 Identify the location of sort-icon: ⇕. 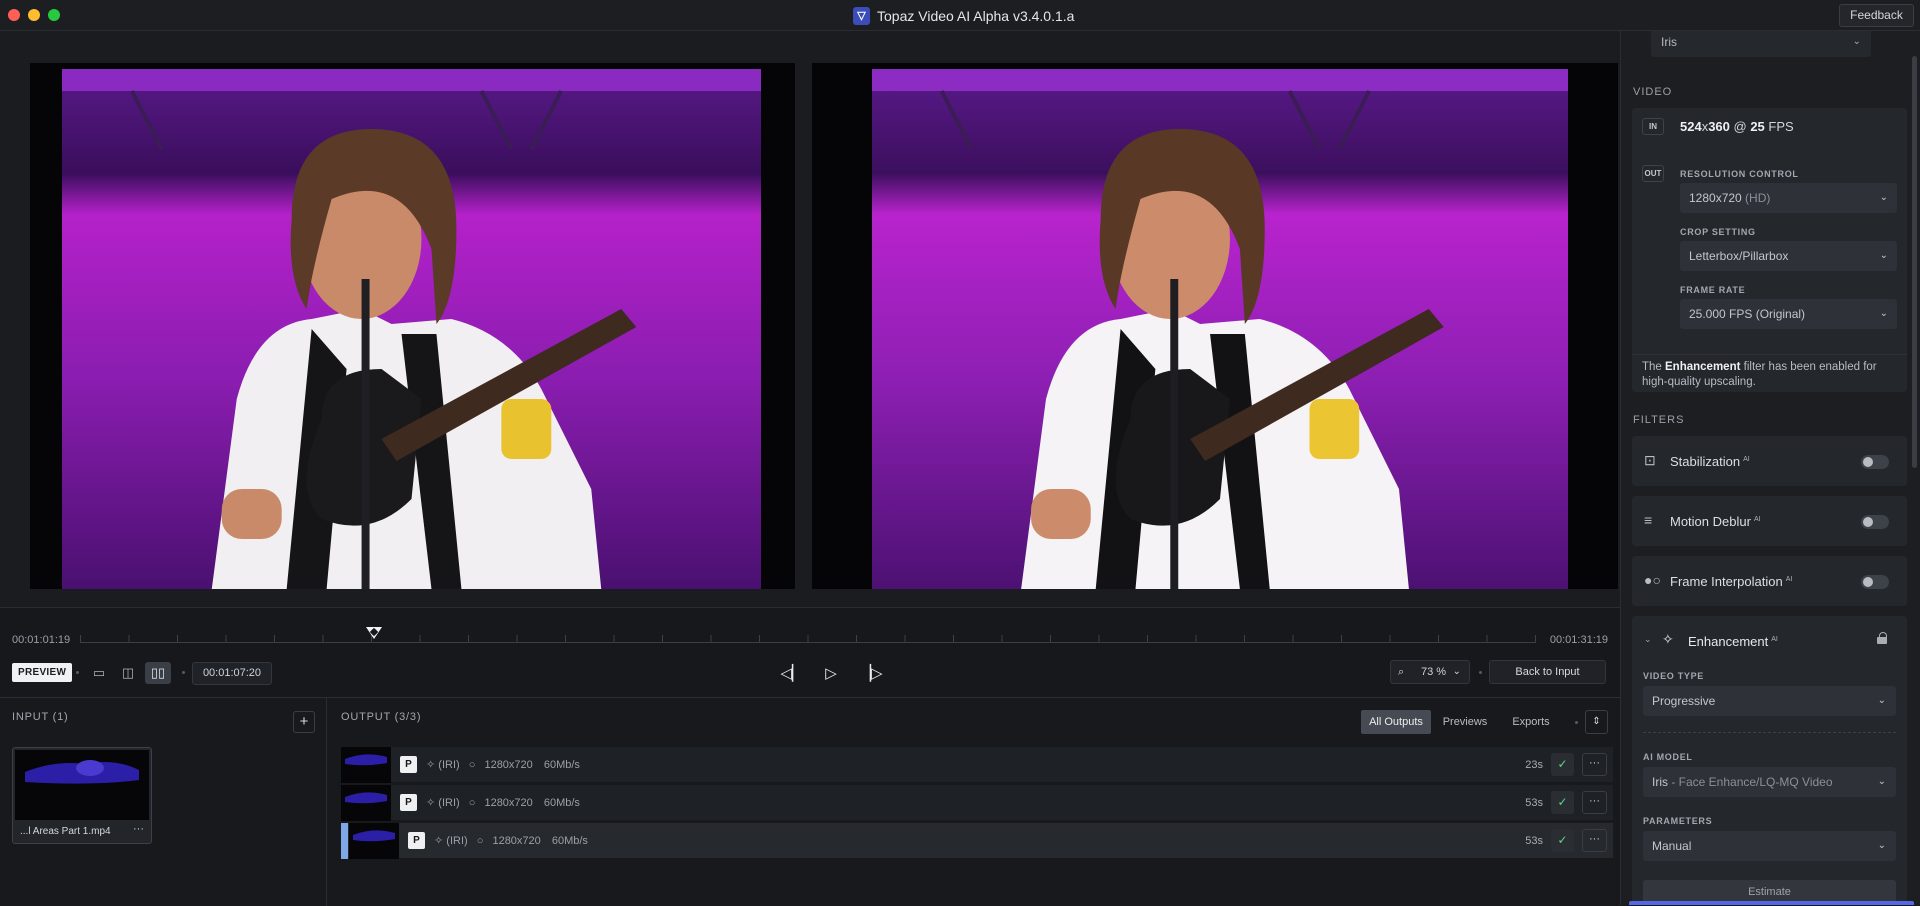
(1596, 722).